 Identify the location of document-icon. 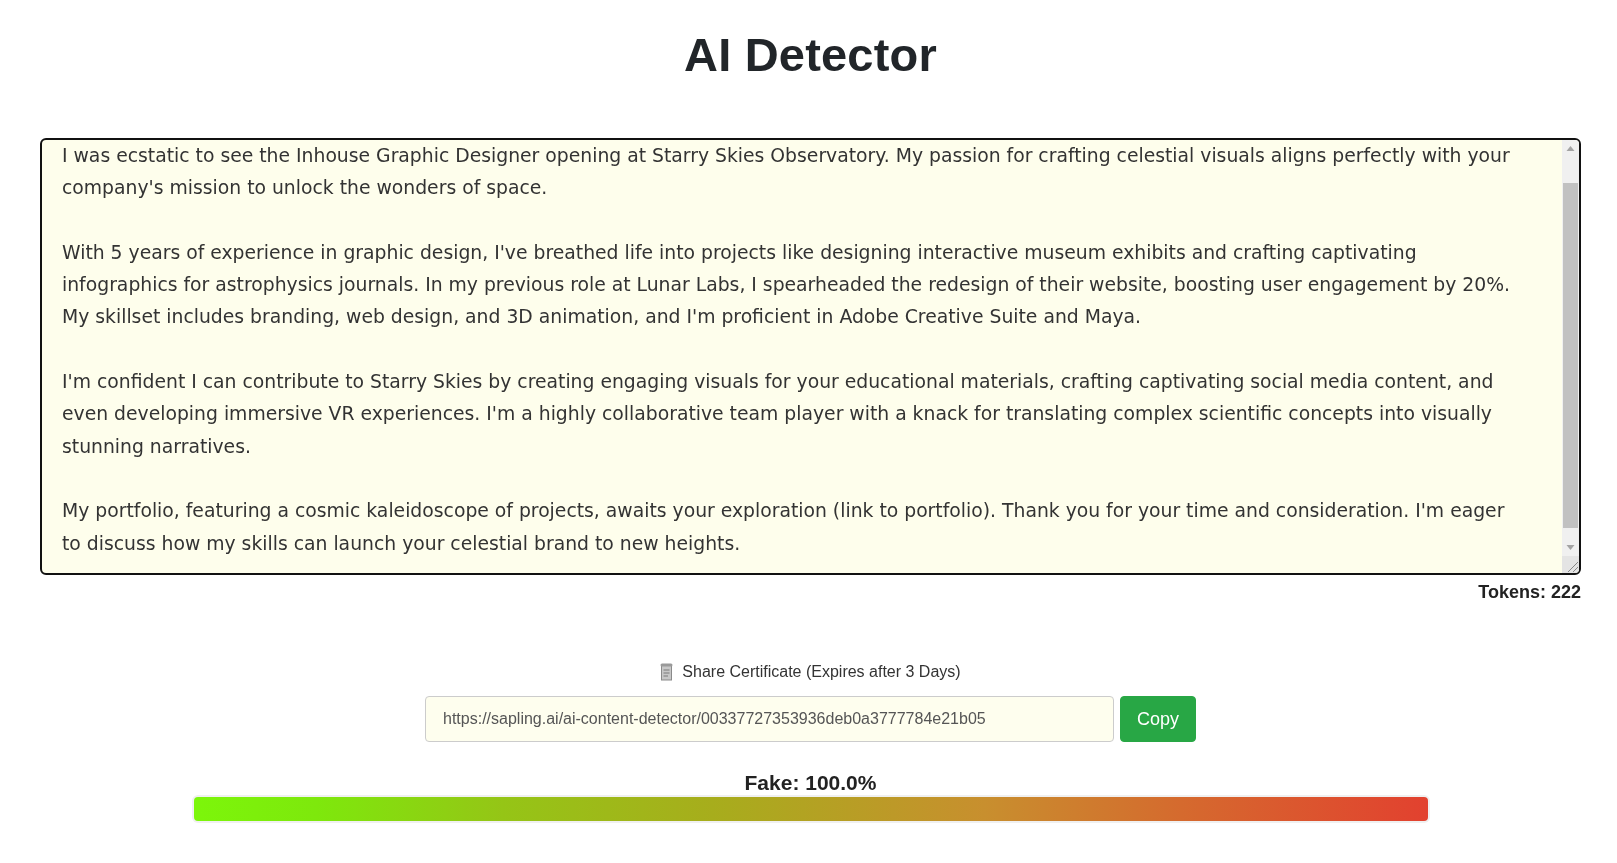
(667, 672).